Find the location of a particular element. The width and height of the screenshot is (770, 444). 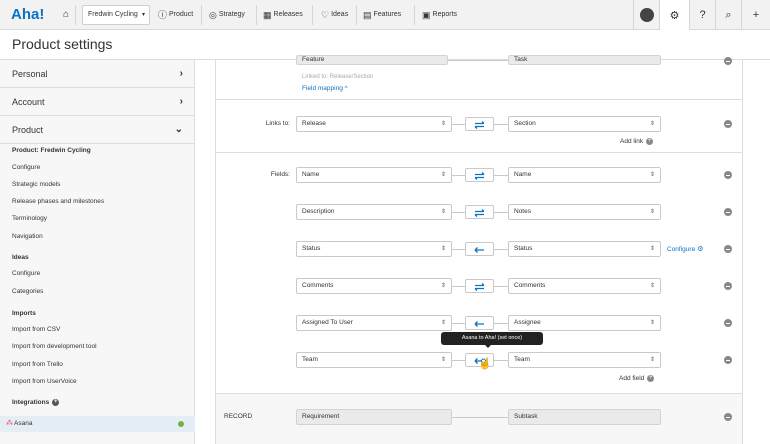

sidebar-item-categories: Categories is located at coordinates (27, 291).